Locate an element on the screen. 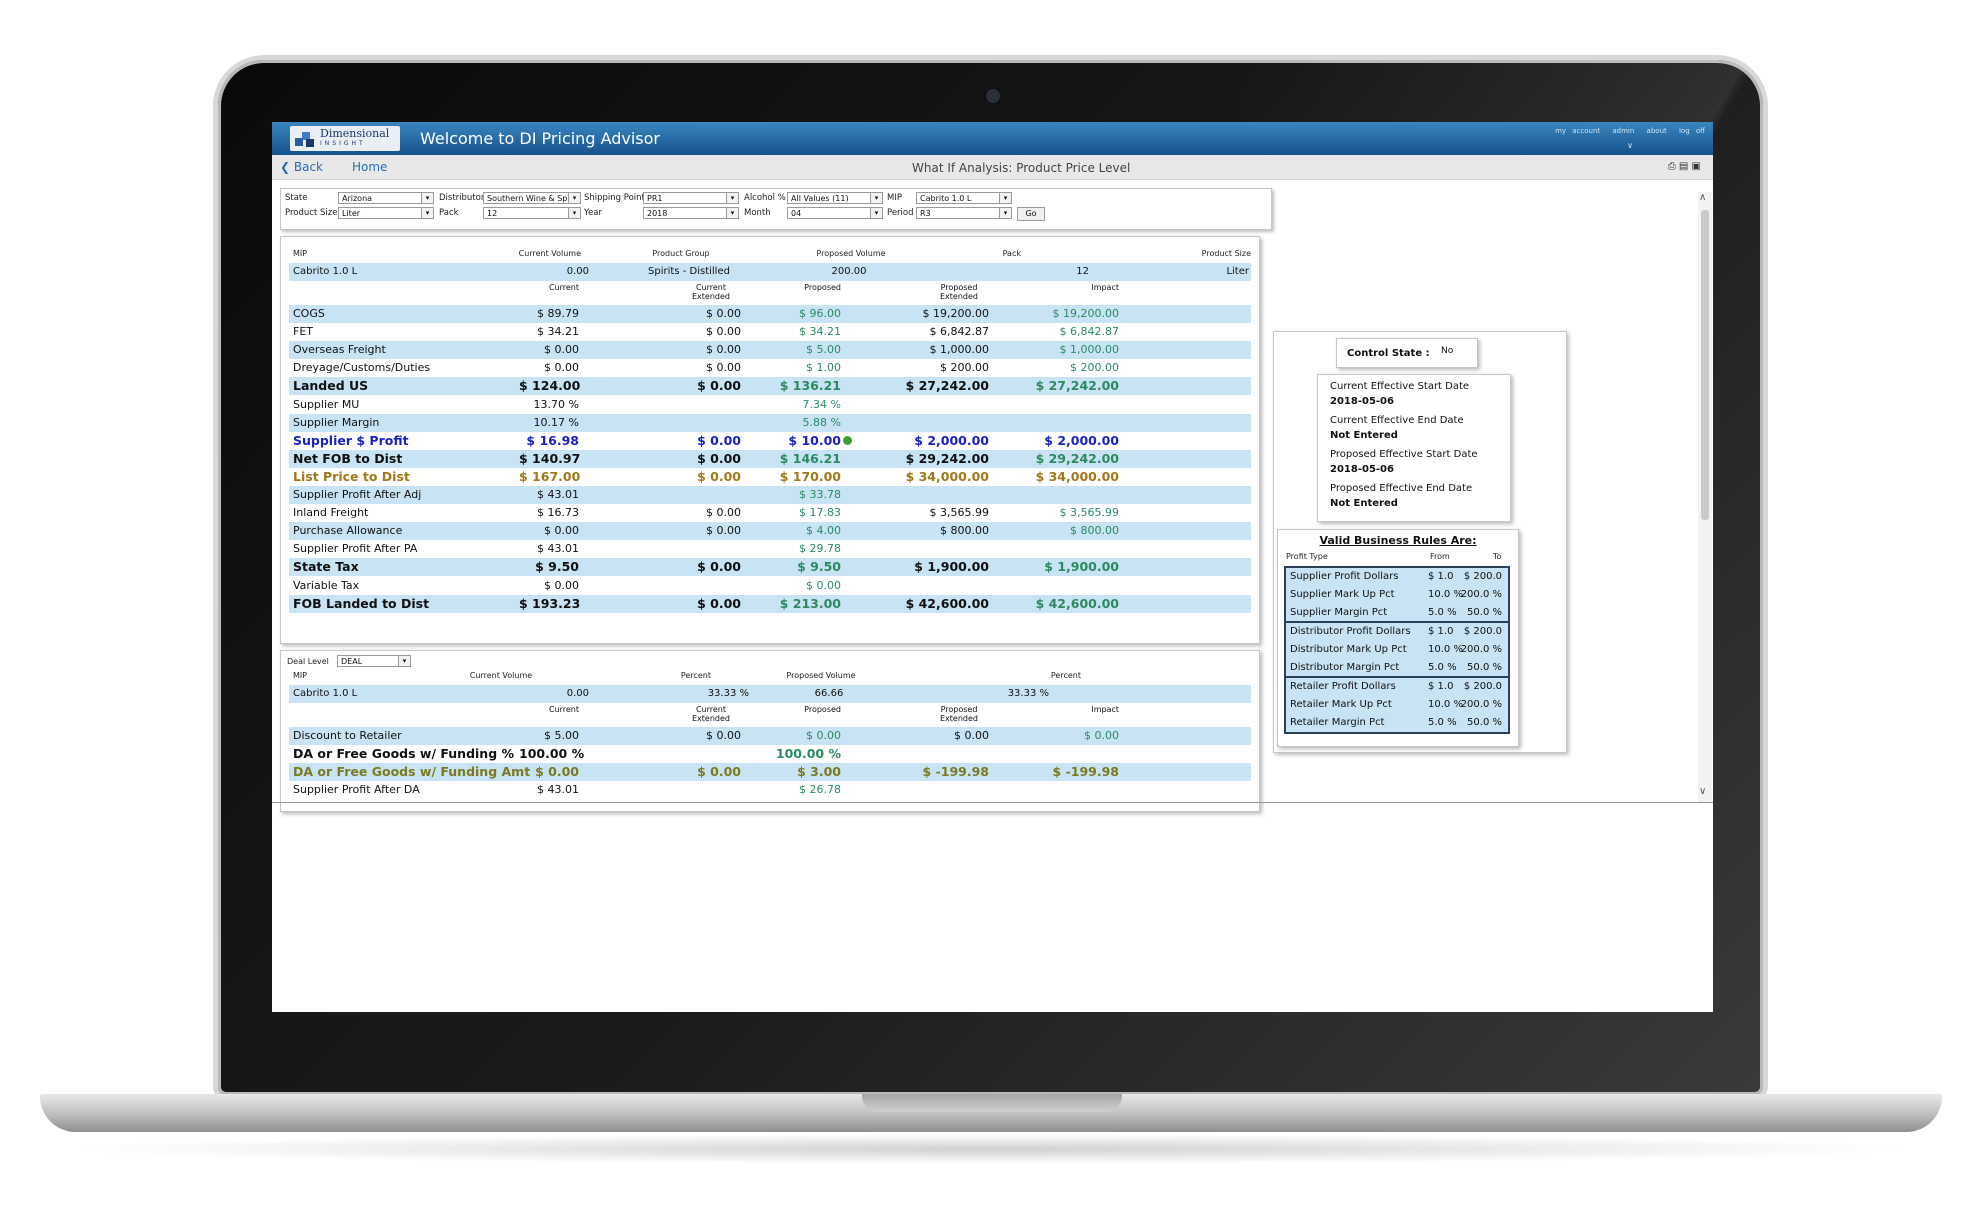  proposed-end-label: Proposed Effective End Date is located at coordinates (1401, 488).